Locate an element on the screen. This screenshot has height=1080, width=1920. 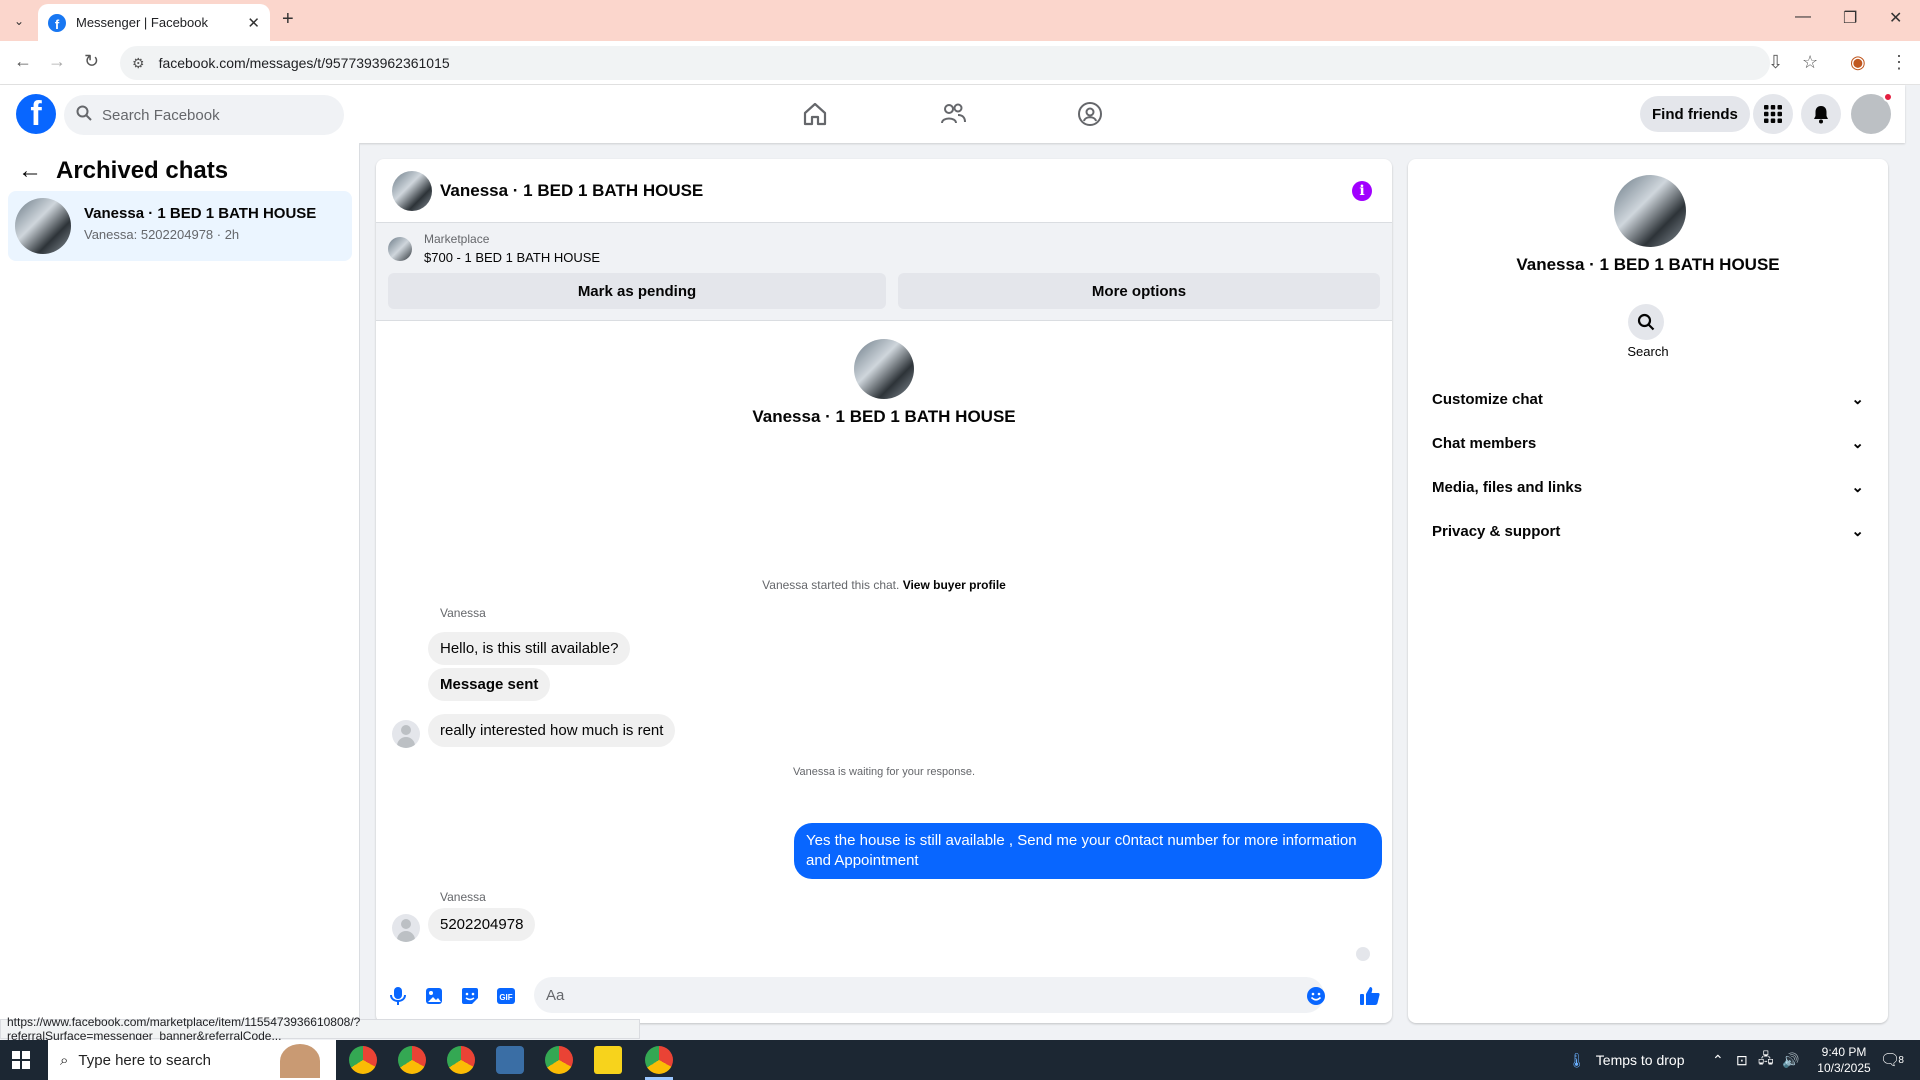
friends-icon is located at coordinates (953, 114).